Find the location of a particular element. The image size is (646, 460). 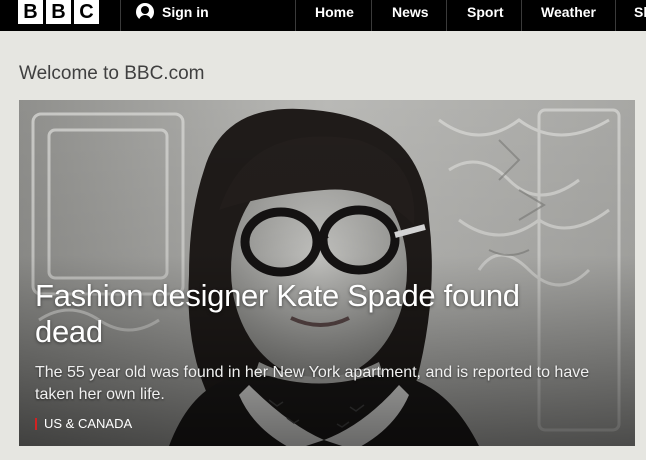

nav-item-sport: Sport is located at coordinates (485, 12).